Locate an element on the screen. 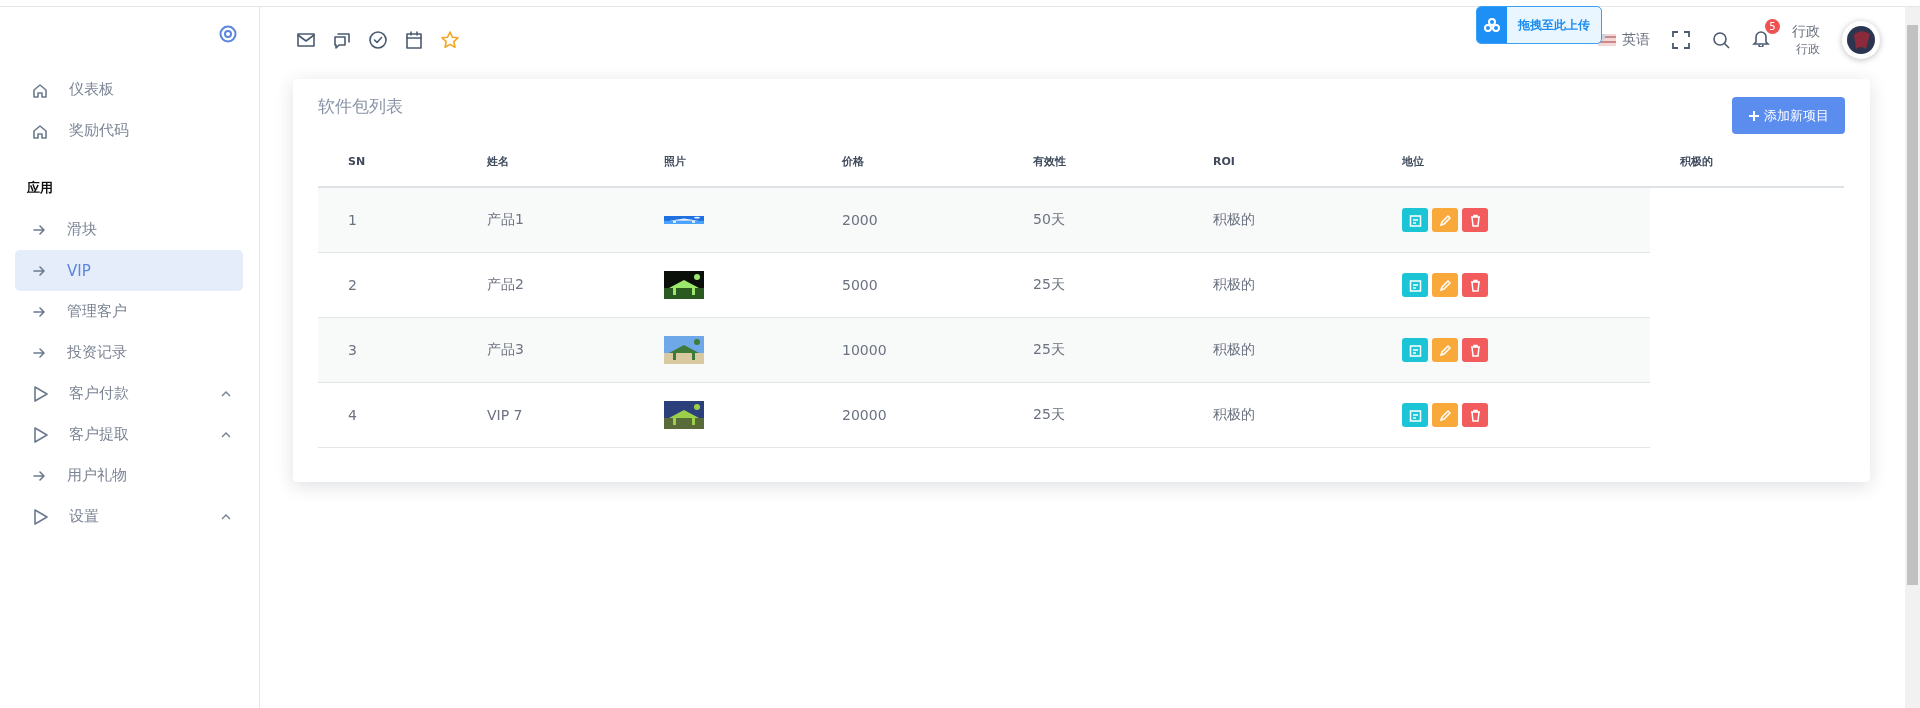 The image size is (1920, 708). table-cell: 25天 is located at coordinates (1093, 350).